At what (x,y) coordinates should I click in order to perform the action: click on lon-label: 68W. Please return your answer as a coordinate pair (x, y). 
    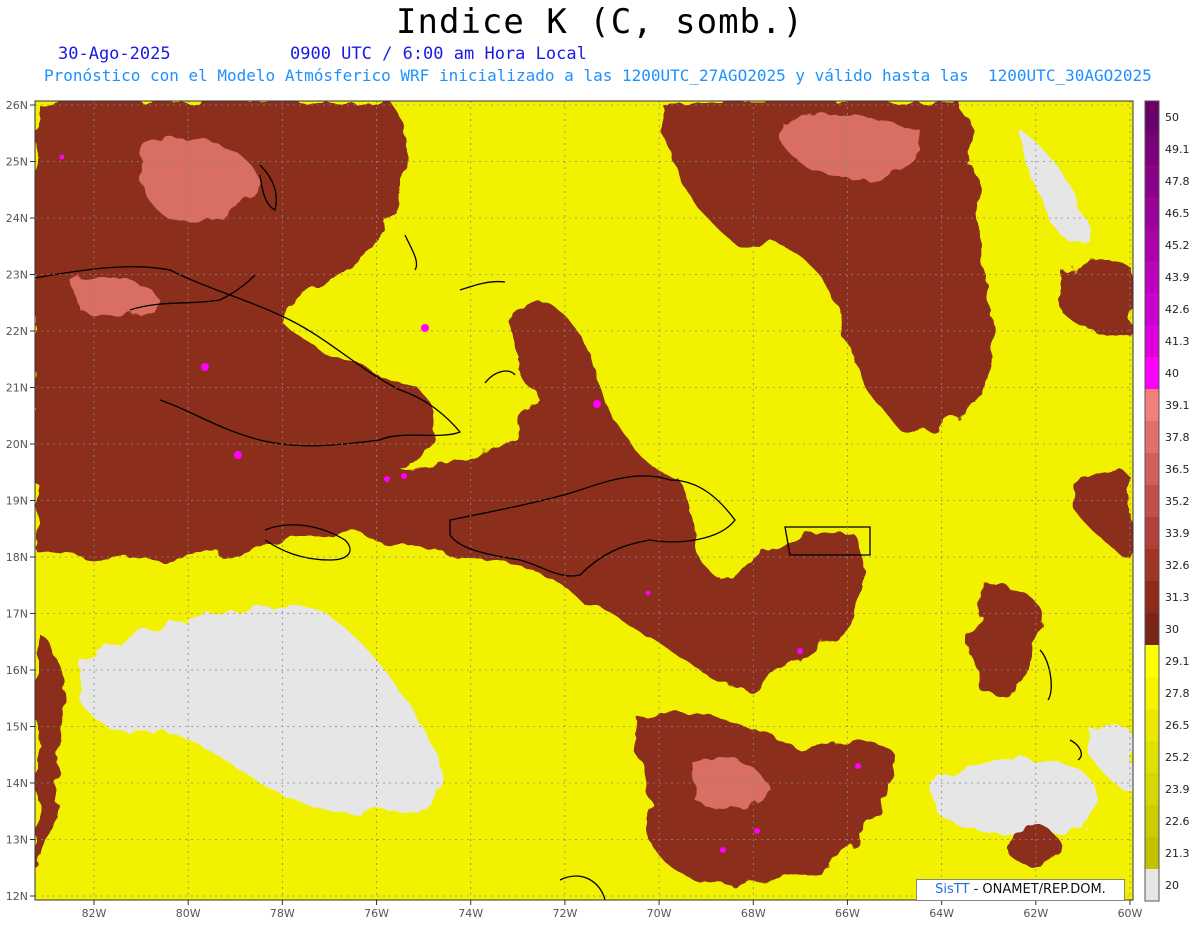
    Looking at the image, I should click on (753, 913).